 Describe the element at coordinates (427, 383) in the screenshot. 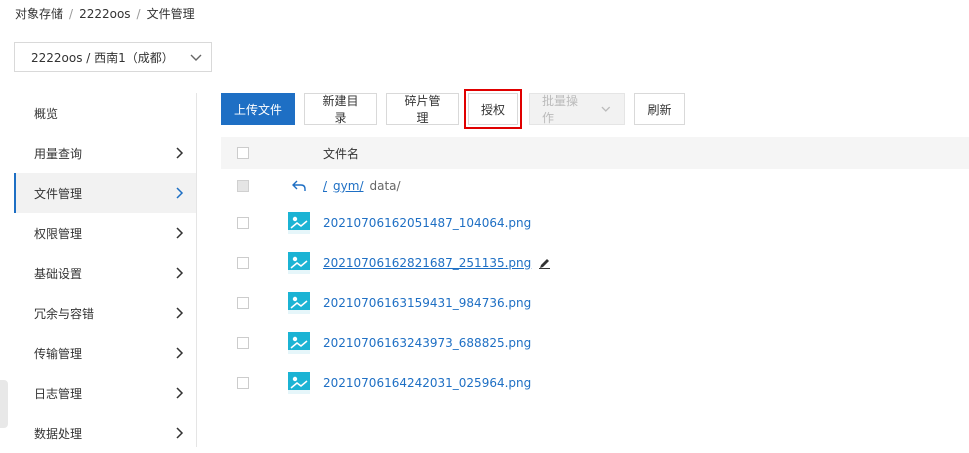

I see `file-name-link: 20210706164242031_025964.png` at that location.